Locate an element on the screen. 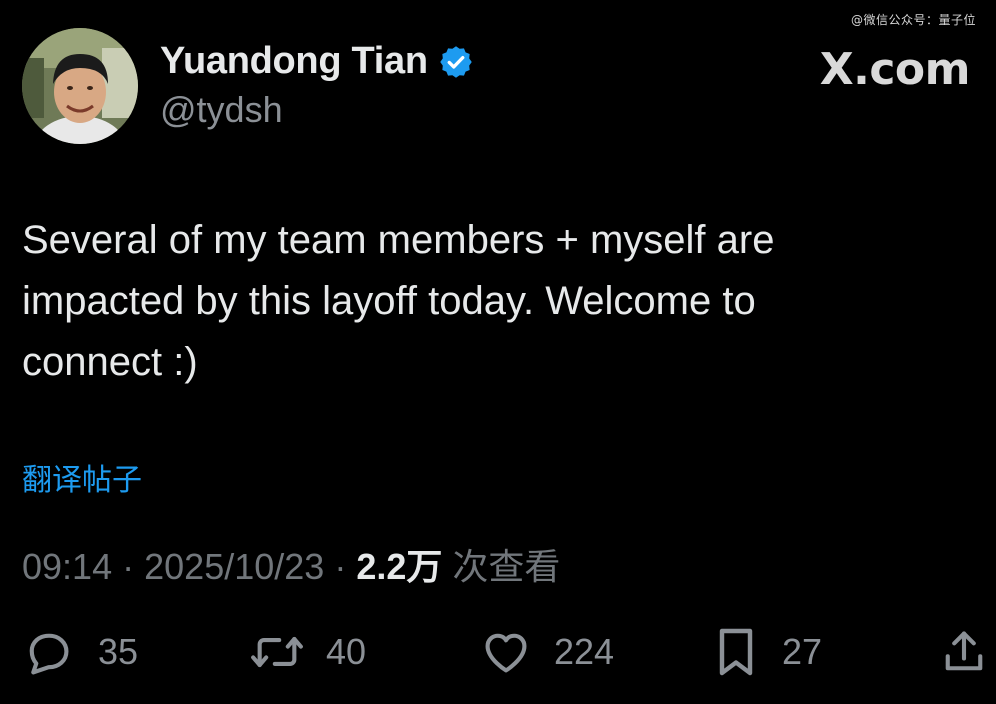 Image resolution: width=996 pixels, height=704 pixels. avatar-photo is located at coordinates (80, 86).